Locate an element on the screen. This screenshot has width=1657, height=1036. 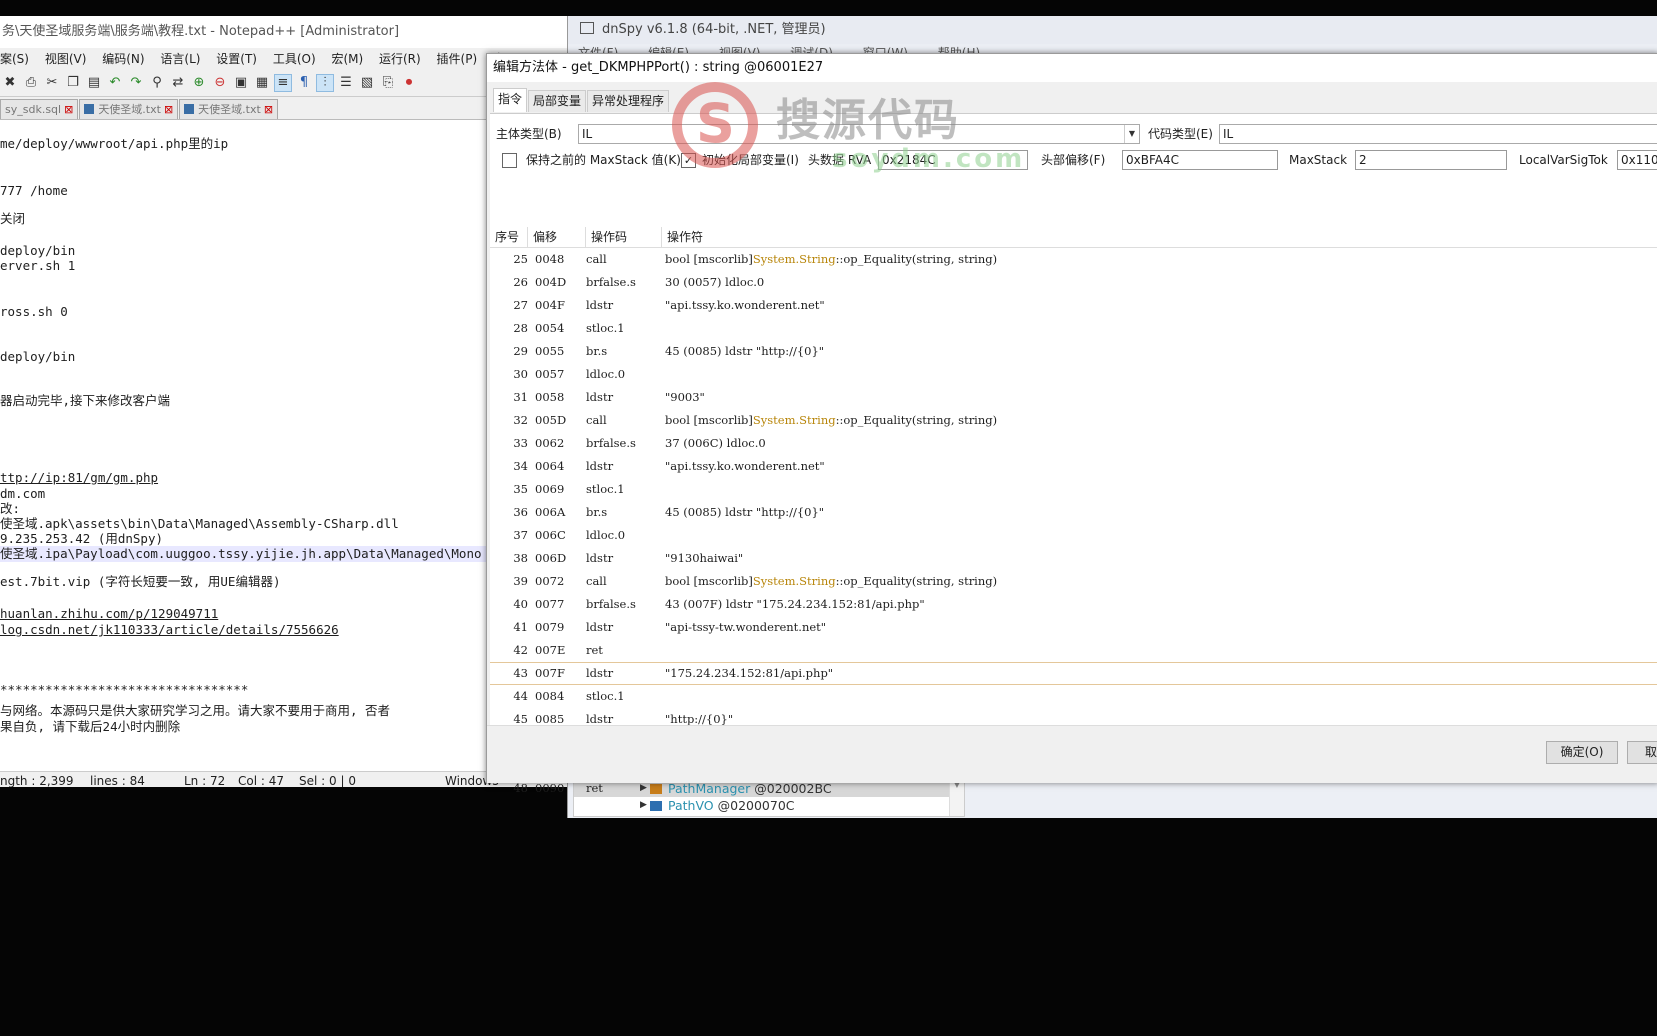
undo-icon: ↶ is located at coordinates (115, 83).